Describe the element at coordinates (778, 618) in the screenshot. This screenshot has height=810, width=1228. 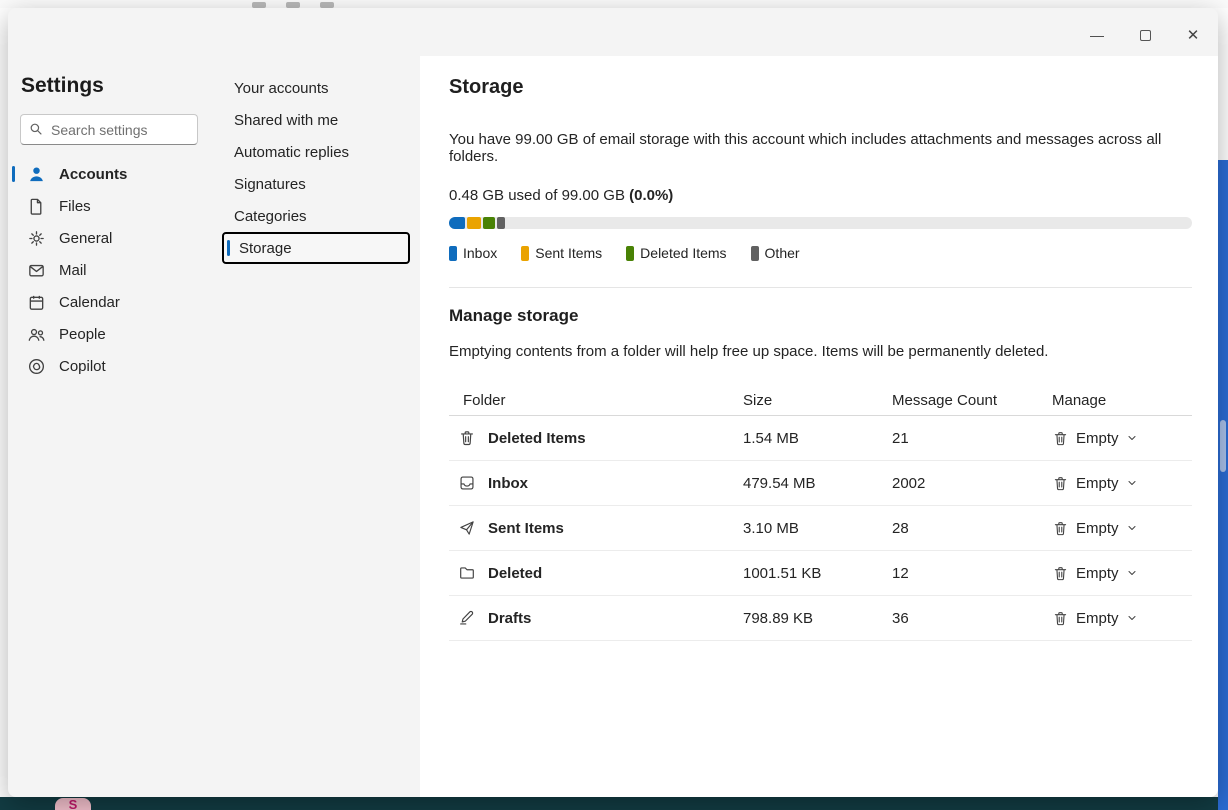
I see `folder-size: 798.89 KB` at that location.